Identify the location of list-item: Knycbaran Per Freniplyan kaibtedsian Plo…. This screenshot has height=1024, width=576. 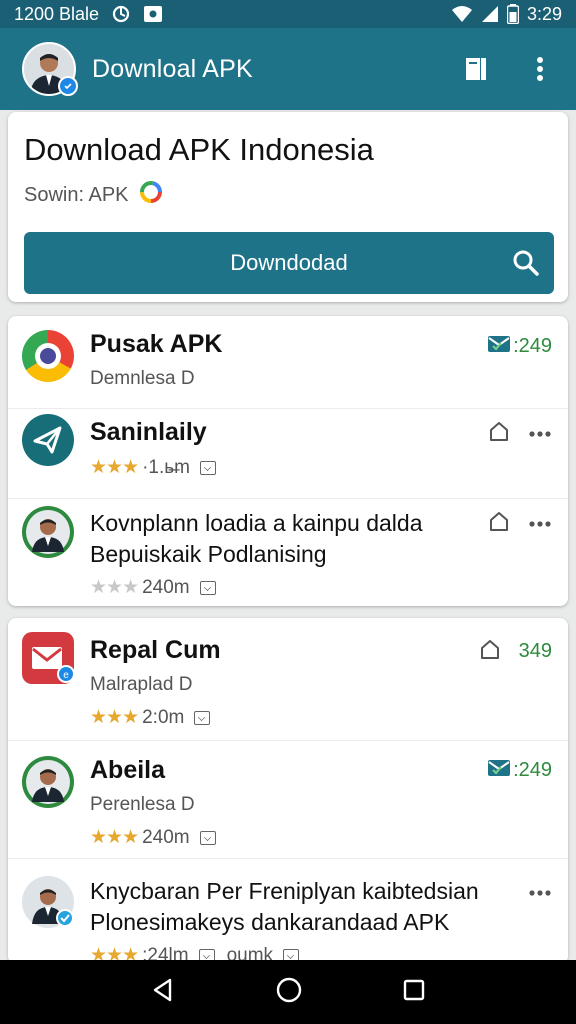
(288, 911).